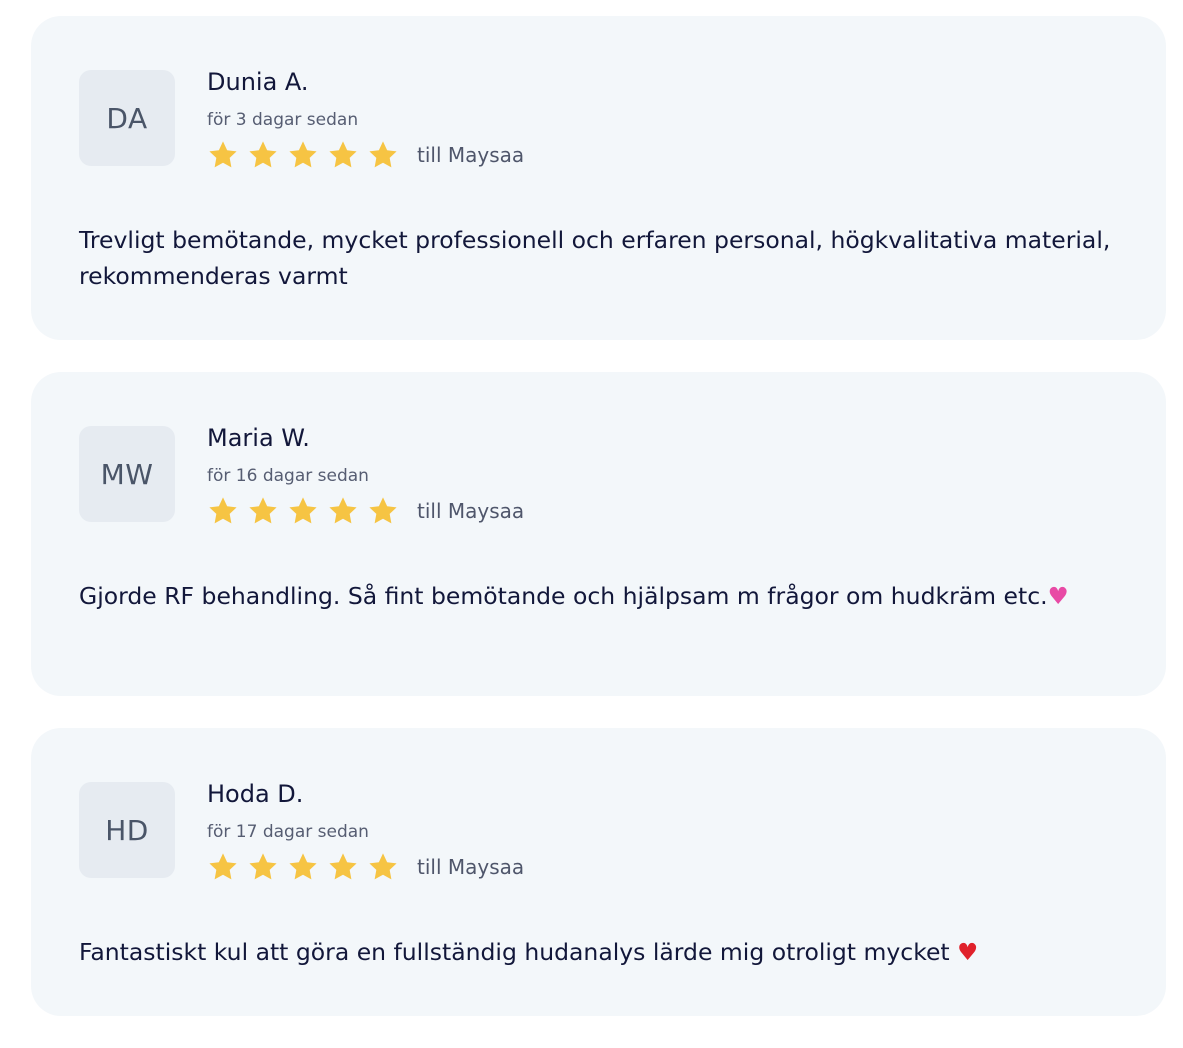 Image resolution: width=1183 pixels, height=1048 pixels. What do you see at coordinates (968, 952) in the screenshot?
I see `red-heart-icon: ♥` at bounding box center [968, 952].